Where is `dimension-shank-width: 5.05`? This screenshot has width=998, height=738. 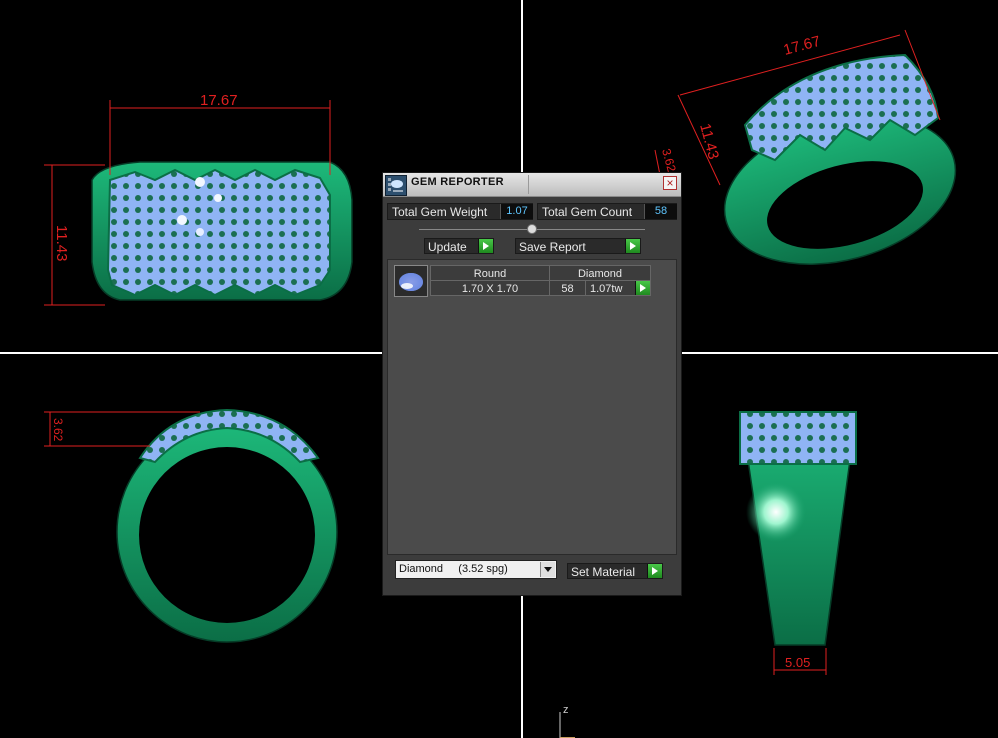 dimension-shank-width: 5.05 is located at coordinates (797, 662).